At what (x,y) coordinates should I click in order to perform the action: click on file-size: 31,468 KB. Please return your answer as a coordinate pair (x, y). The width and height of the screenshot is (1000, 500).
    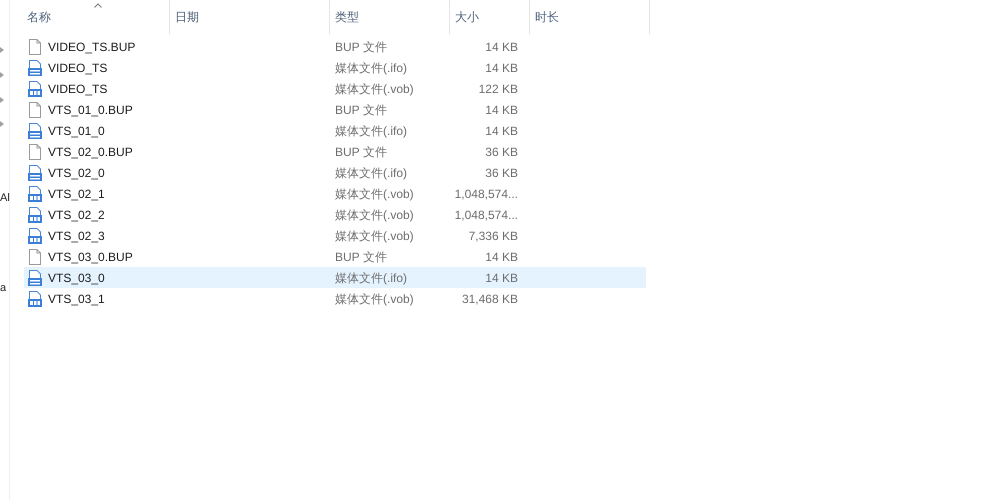
    Looking at the image, I should click on (489, 299).